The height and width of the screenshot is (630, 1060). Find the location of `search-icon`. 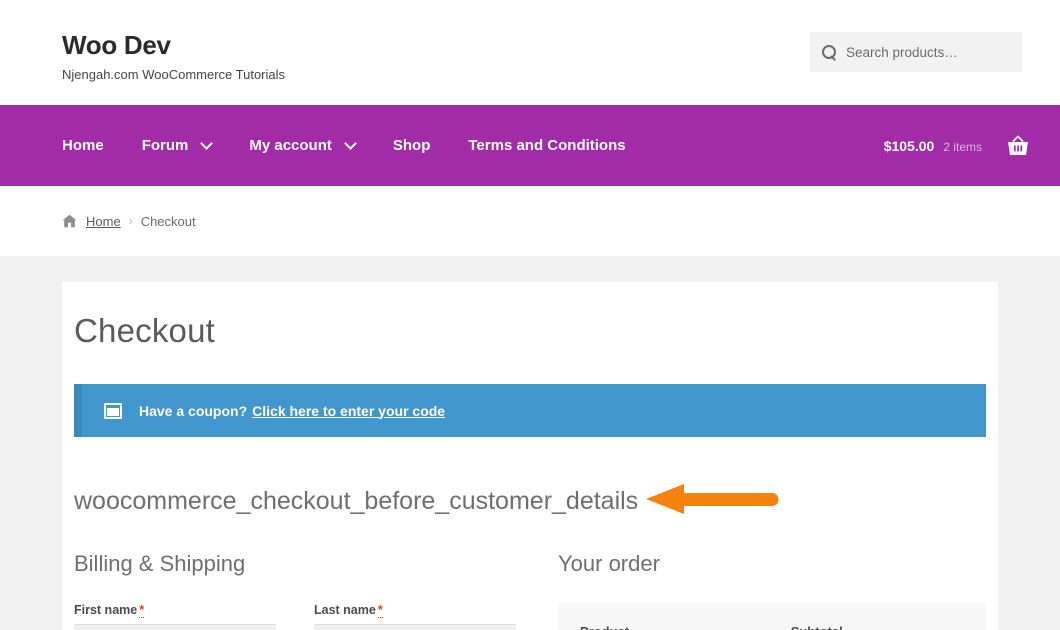

search-icon is located at coordinates (829, 52).